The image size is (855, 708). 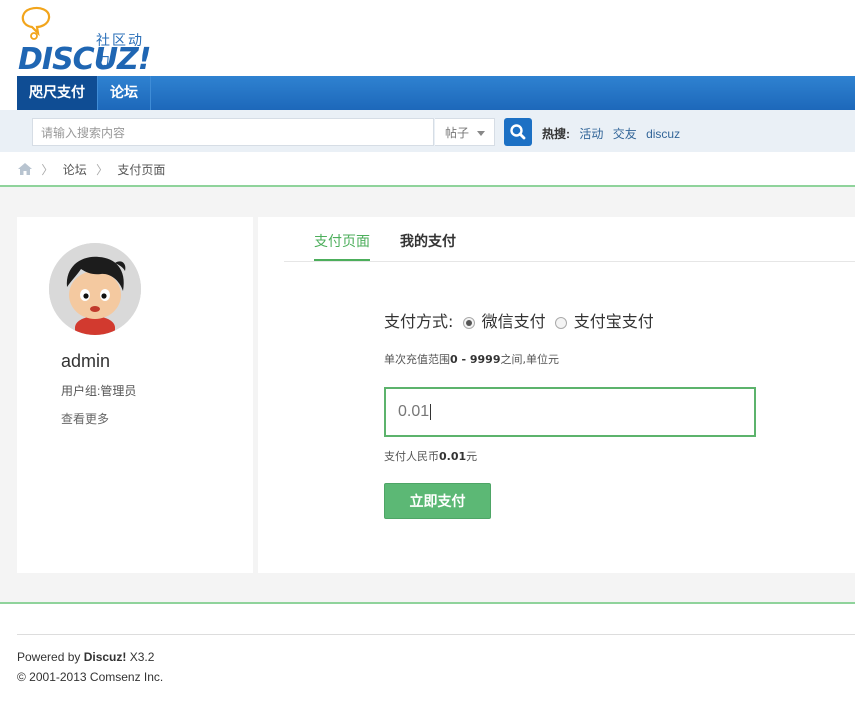 What do you see at coordinates (453, 456) in the screenshot?
I see `pay-value: 0.01` at bounding box center [453, 456].